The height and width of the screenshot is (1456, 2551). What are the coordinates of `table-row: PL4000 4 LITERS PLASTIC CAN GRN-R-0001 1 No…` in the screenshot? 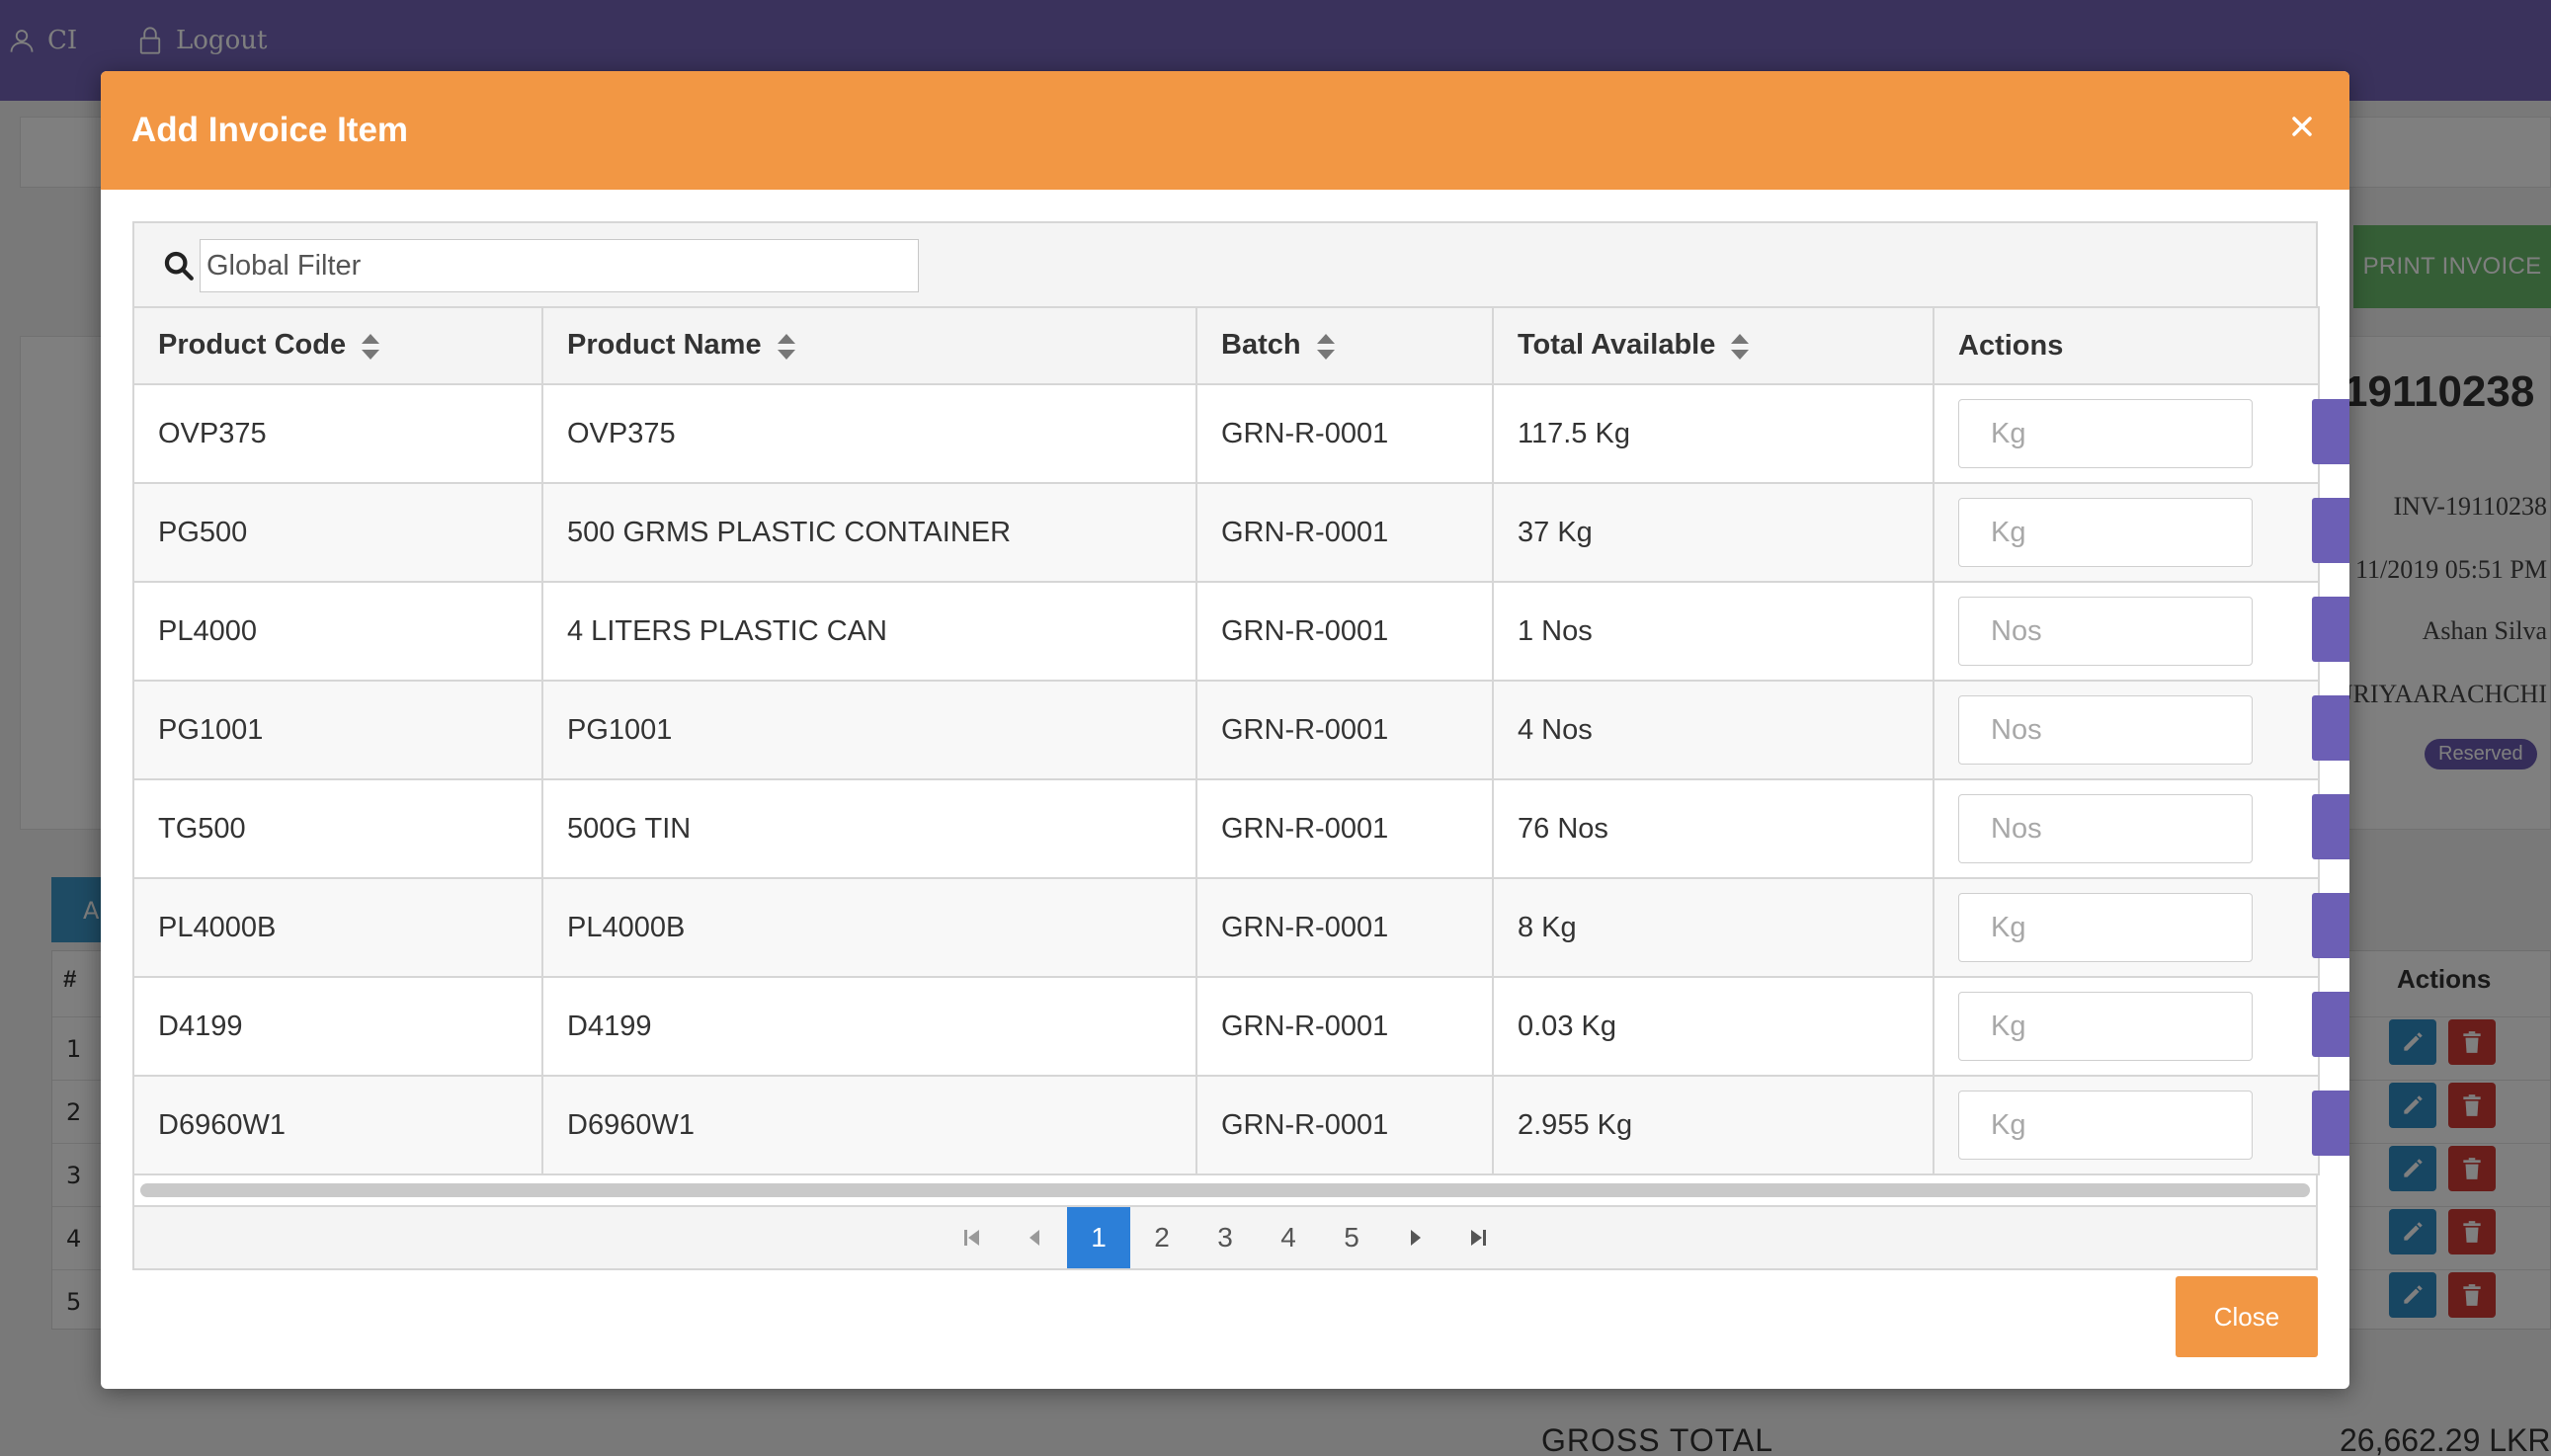 It's located at (1240, 631).